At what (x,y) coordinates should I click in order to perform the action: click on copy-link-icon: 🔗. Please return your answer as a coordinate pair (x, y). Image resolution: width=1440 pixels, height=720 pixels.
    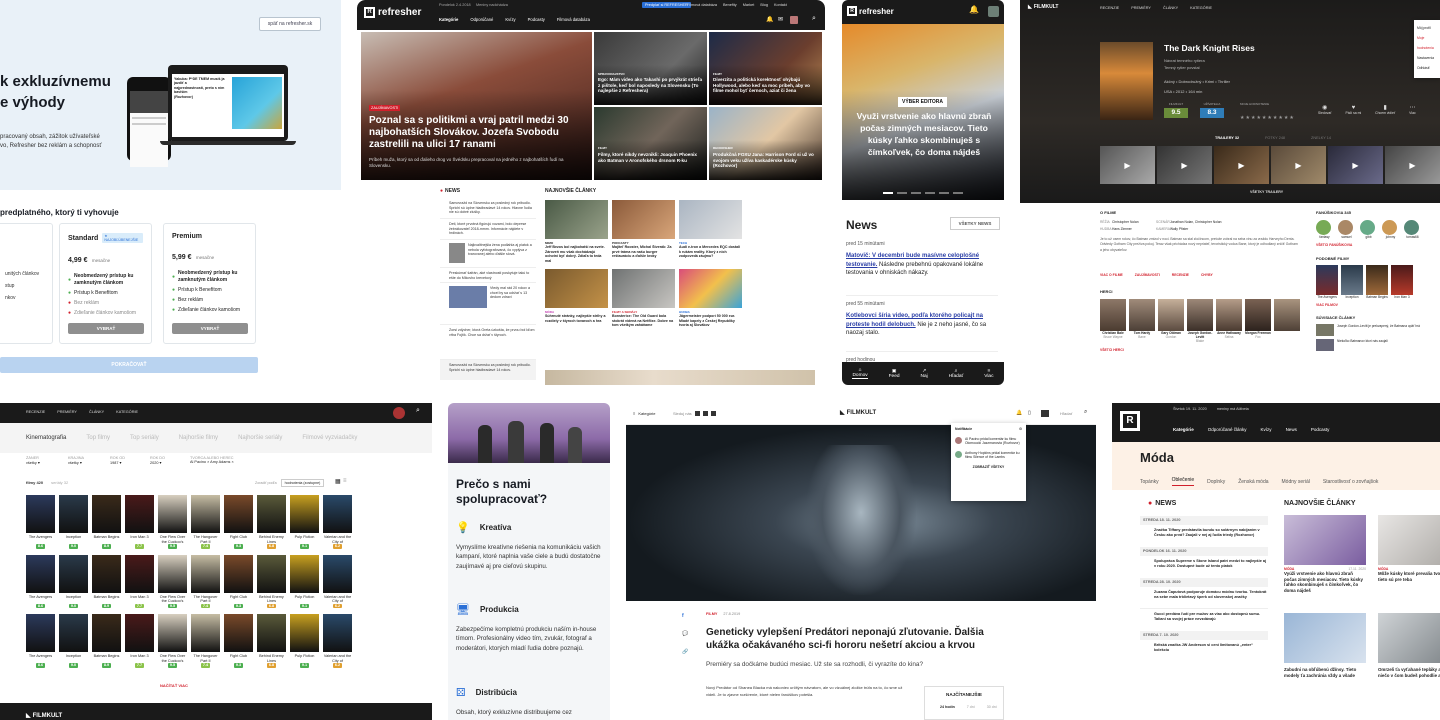
    Looking at the image, I should click on (685, 652).